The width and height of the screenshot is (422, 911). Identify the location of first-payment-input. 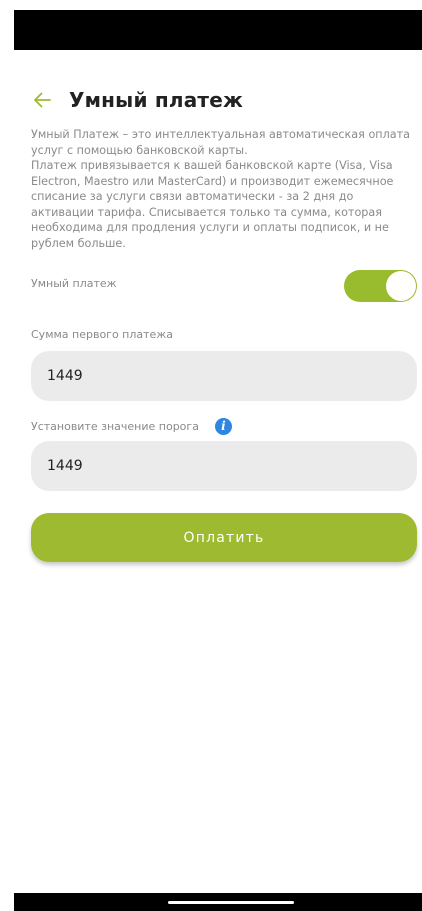
(224, 376).